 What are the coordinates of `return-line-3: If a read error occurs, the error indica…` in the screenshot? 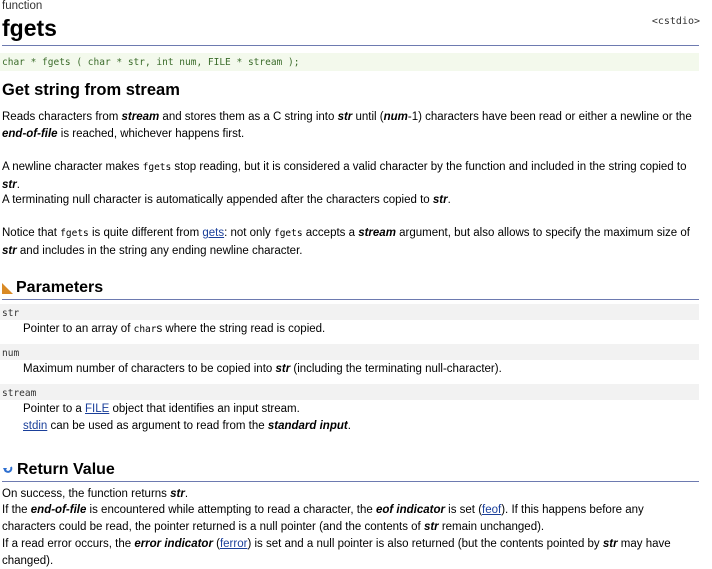 It's located at (336, 552).